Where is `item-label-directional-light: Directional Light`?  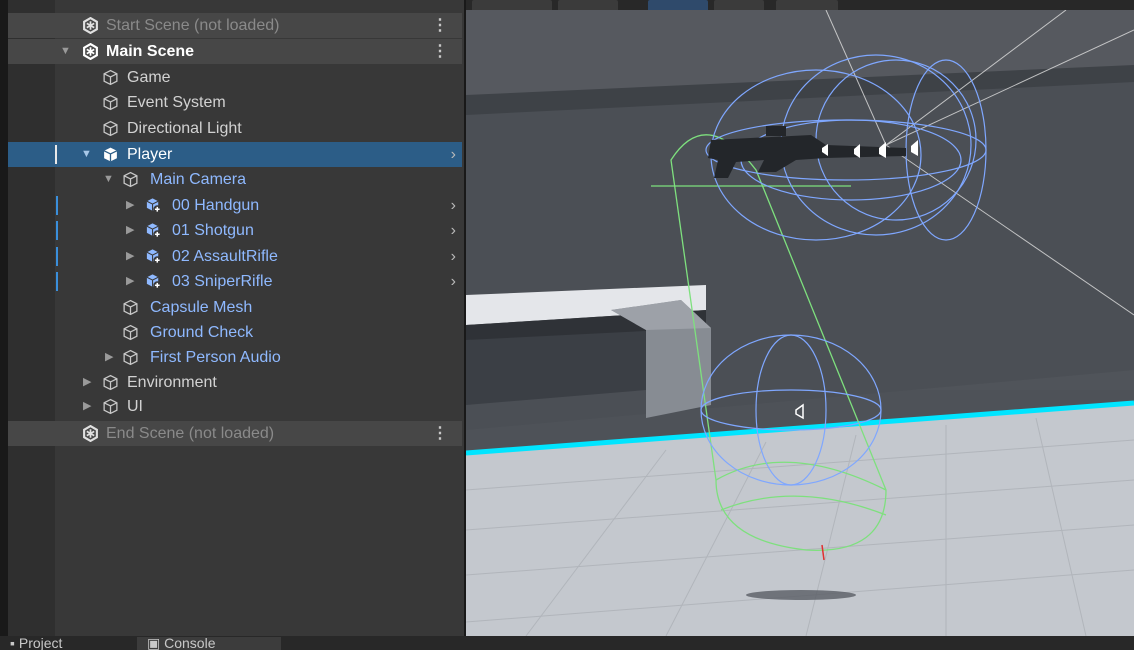 item-label-directional-light: Directional Light is located at coordinates (184, 128).